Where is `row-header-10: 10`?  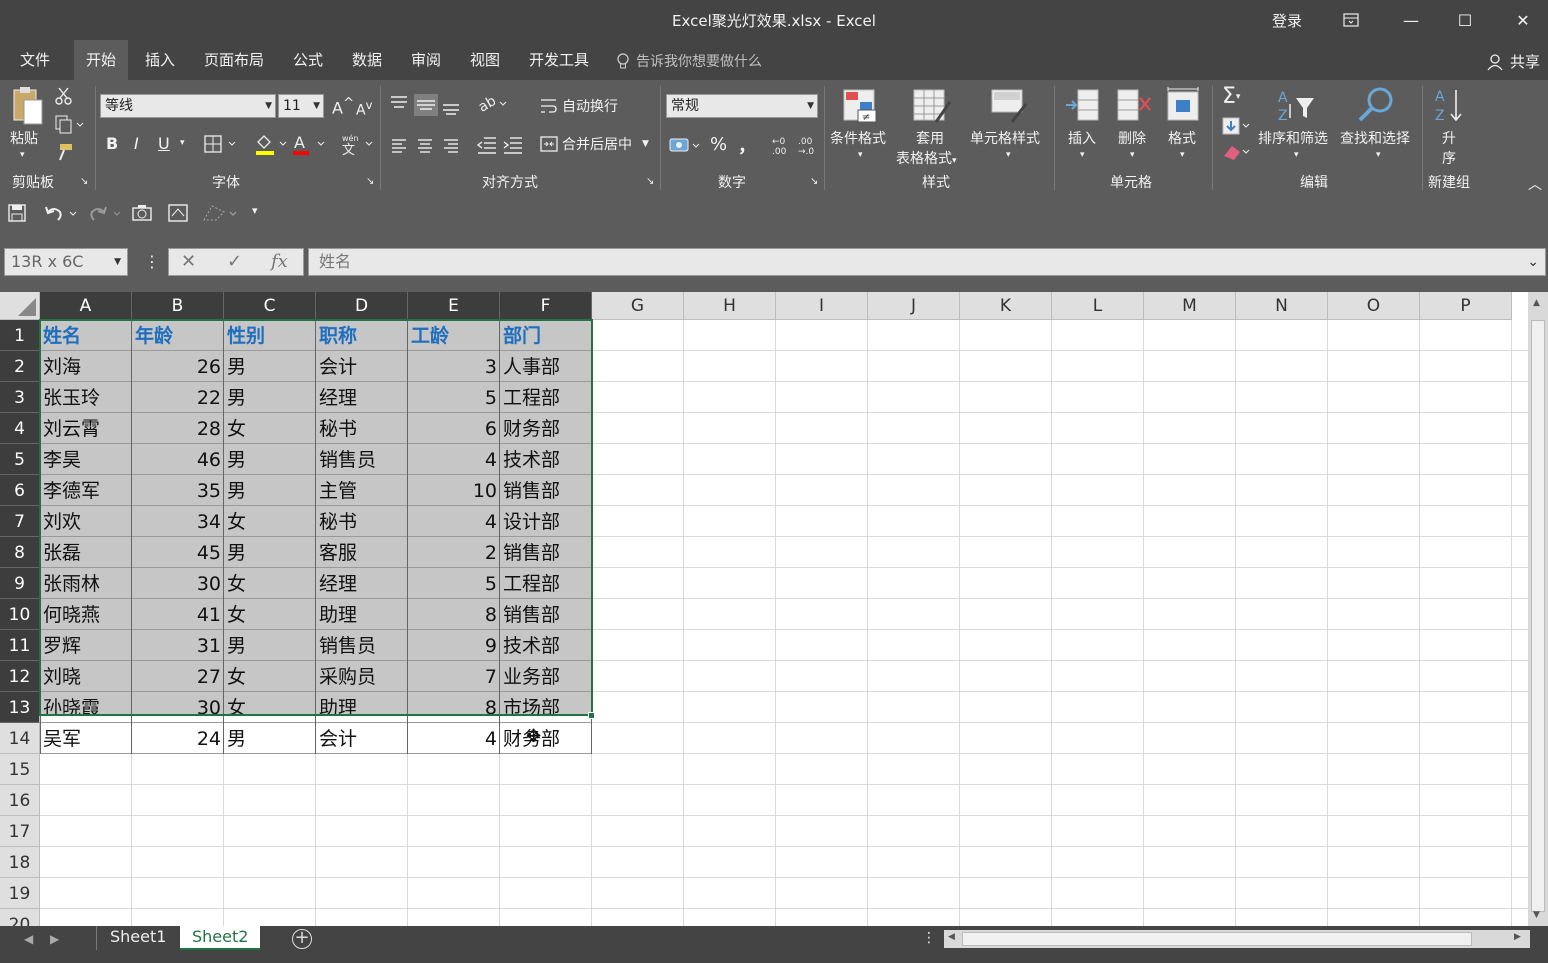
row-header-10: 10 is located at coordinates (20, 614).